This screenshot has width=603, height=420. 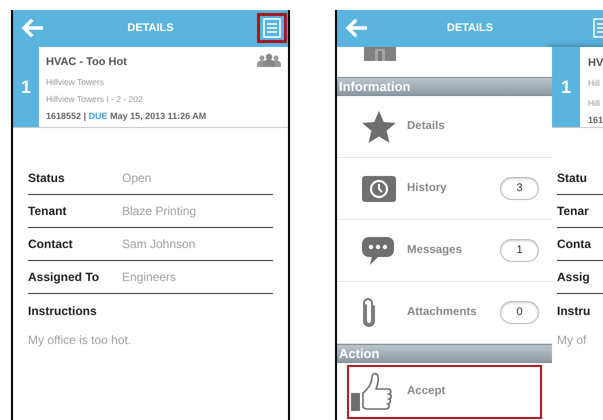 What do you see at coordinates (444, 353) in the screenshot?
I see `section-header: Action` at bounding box center [444, 353].